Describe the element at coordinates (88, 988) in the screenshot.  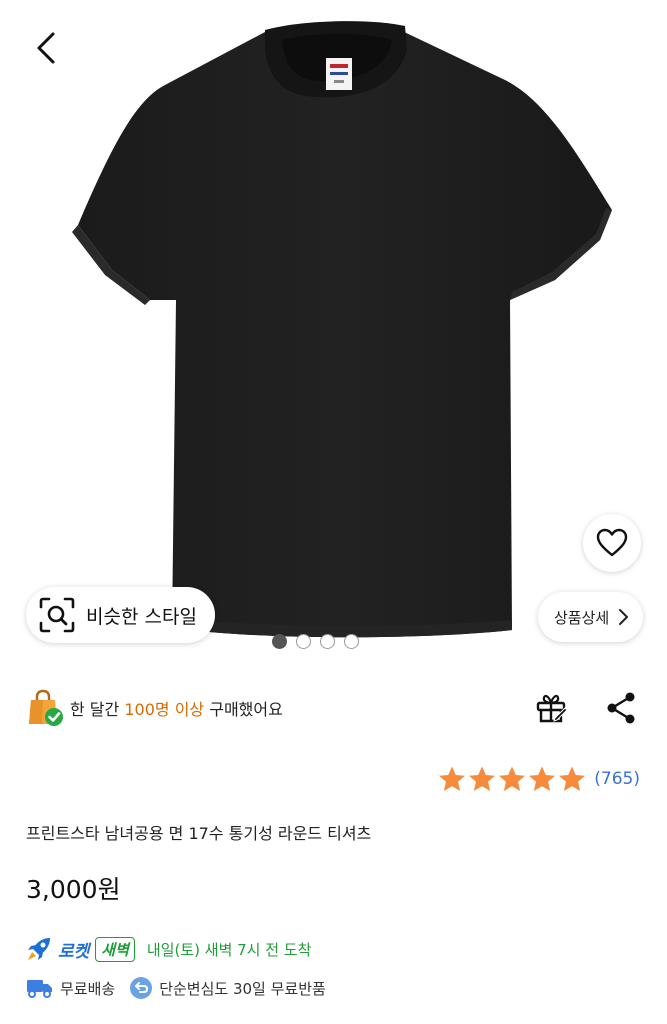
I see `free-shipping-label: 무료배송` at that location.